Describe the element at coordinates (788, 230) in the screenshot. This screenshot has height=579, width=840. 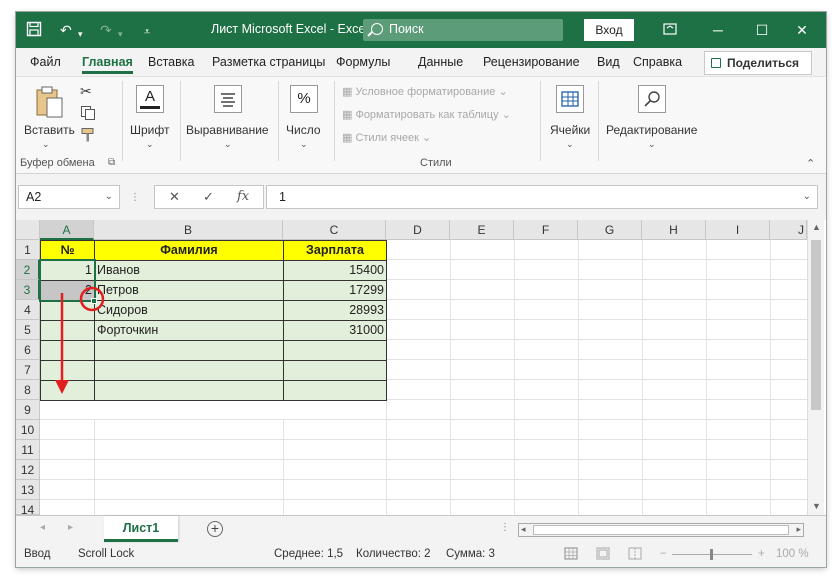
I see `column-header-j: J` at that location.